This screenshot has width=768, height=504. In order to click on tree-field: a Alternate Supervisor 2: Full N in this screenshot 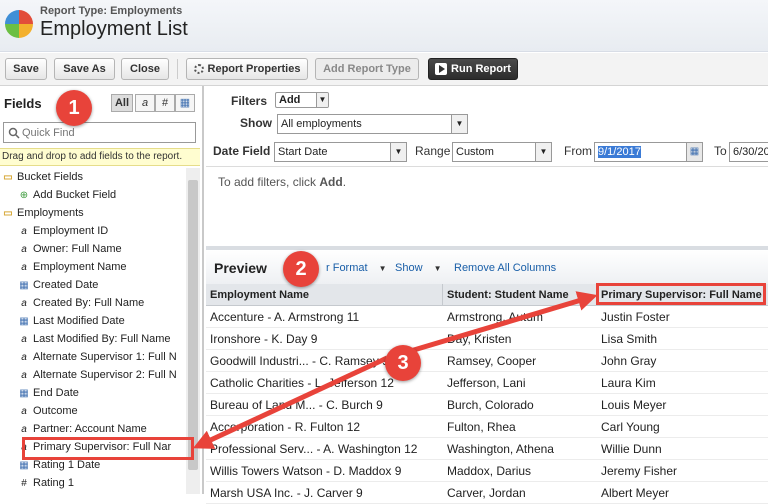, I will do `click(97, 375)`.